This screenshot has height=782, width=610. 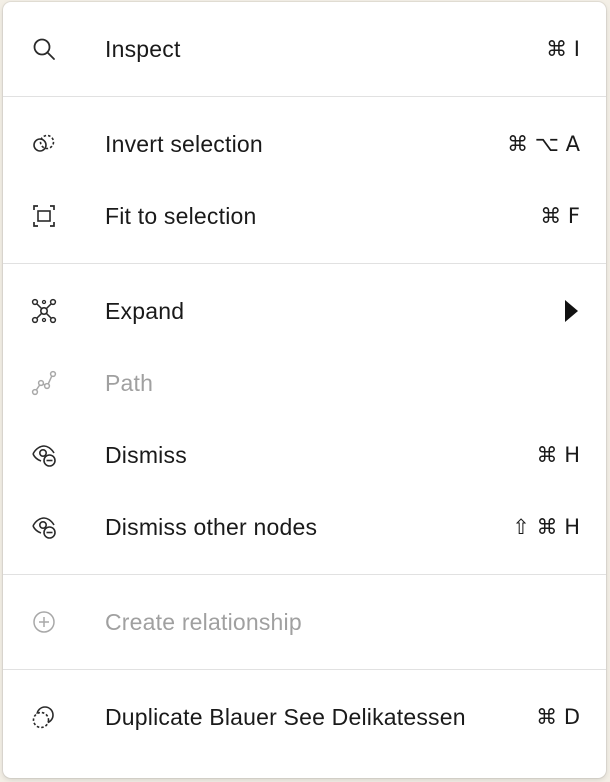 I want to click on menu-item-expand: Expand, so click(x=304, y=311).